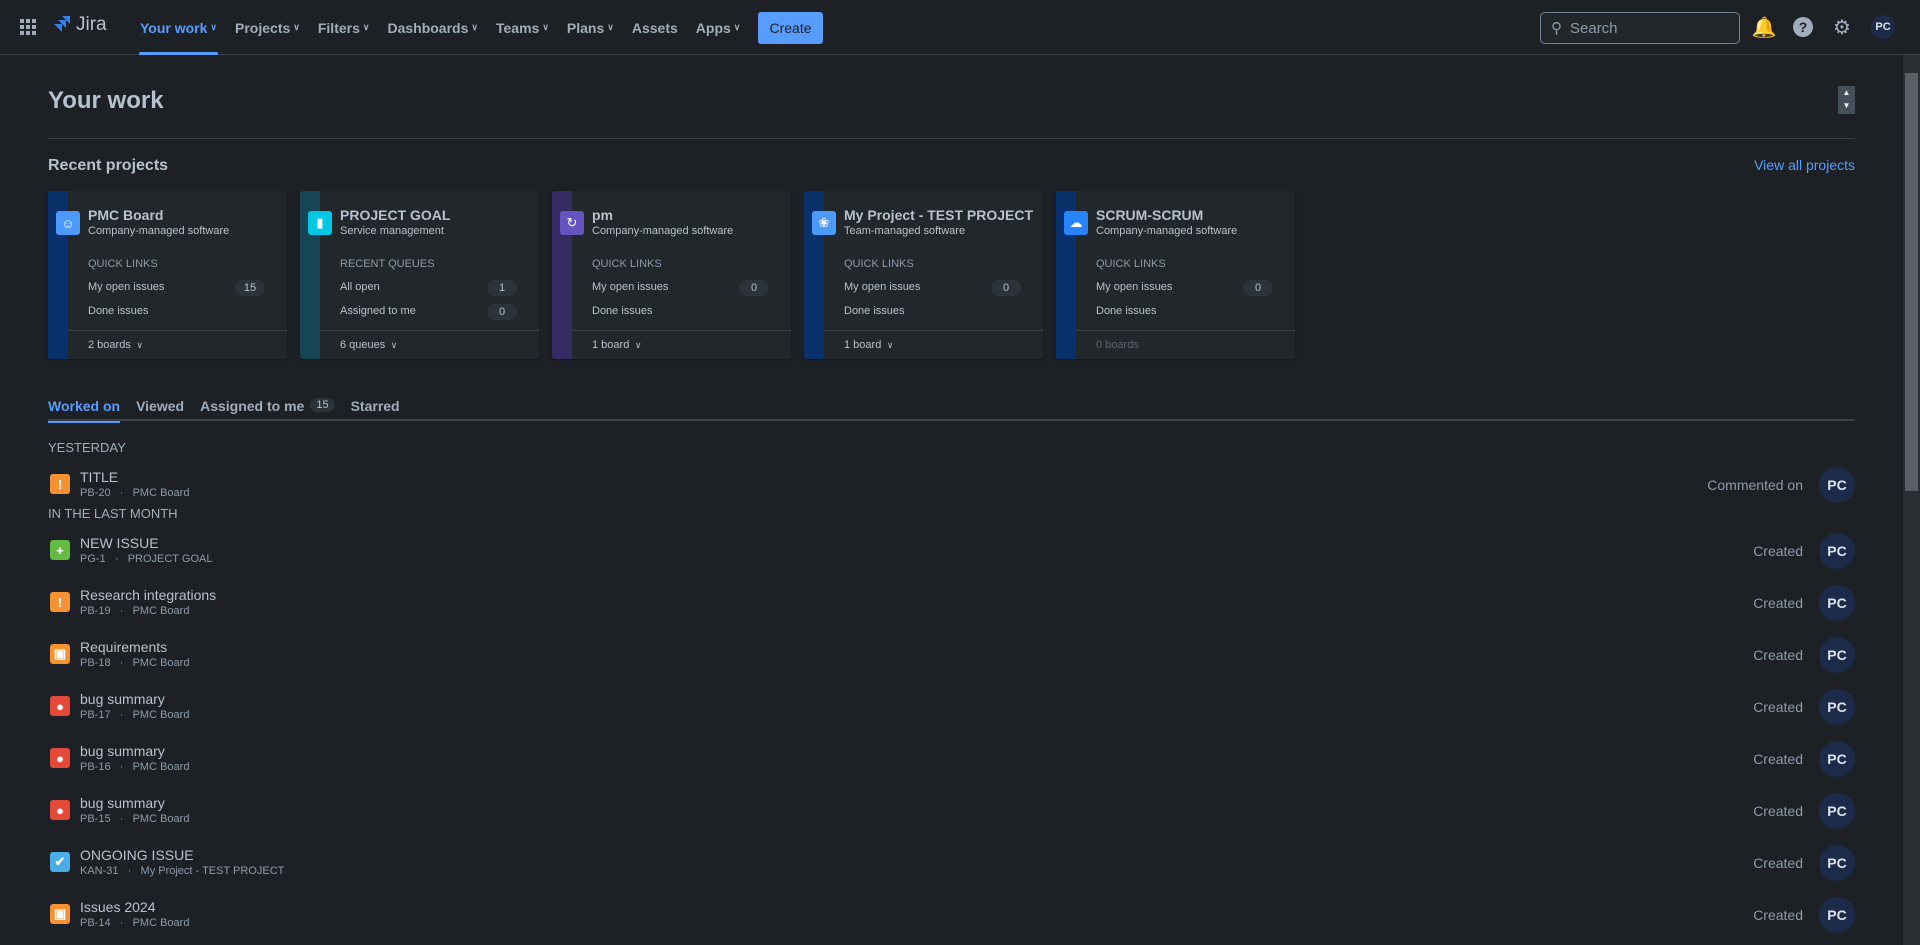  I want to click on list-item: ▣ Requirements PB-18 · PMC Board Created PC, so click(951, 659).